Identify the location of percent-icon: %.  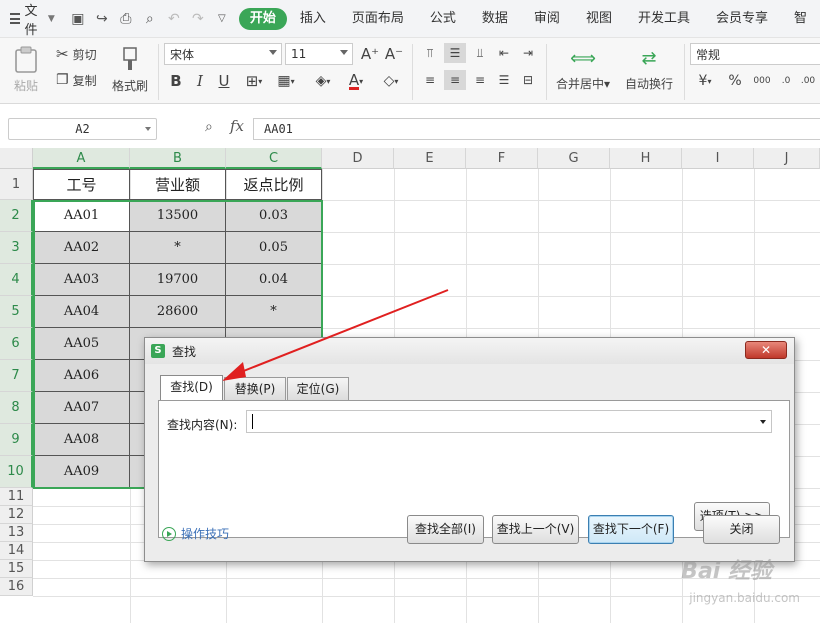
(735, 81).